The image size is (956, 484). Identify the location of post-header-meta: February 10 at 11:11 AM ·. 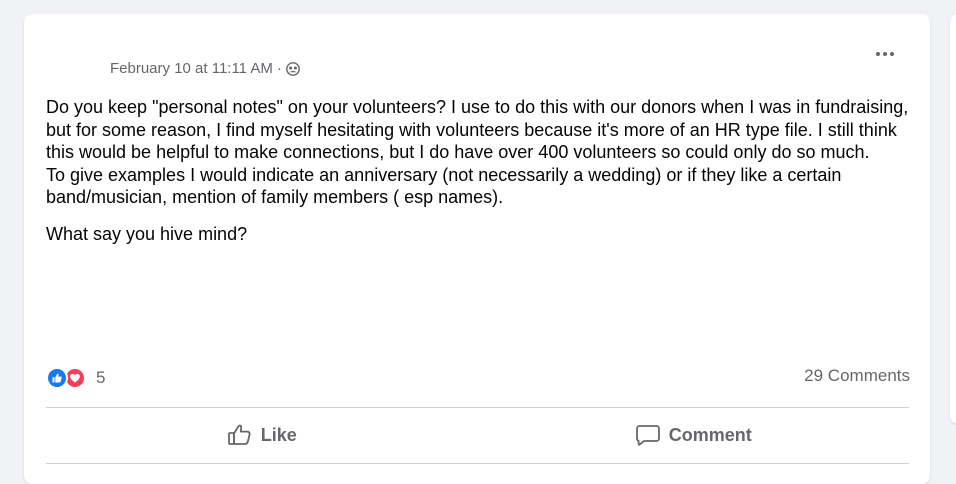
(205, 68).